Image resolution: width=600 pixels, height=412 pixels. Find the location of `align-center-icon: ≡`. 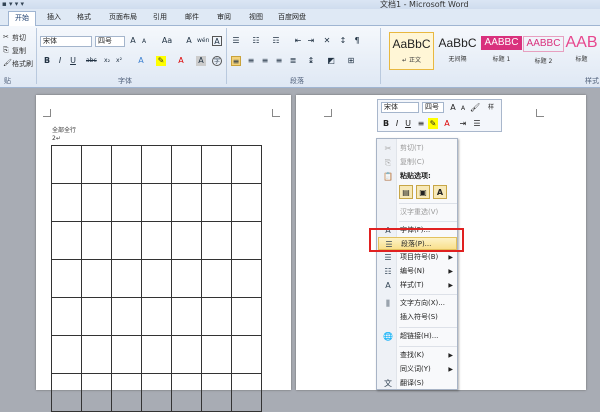

align-center-icon: ≡ is located at coordinates (251, 61).